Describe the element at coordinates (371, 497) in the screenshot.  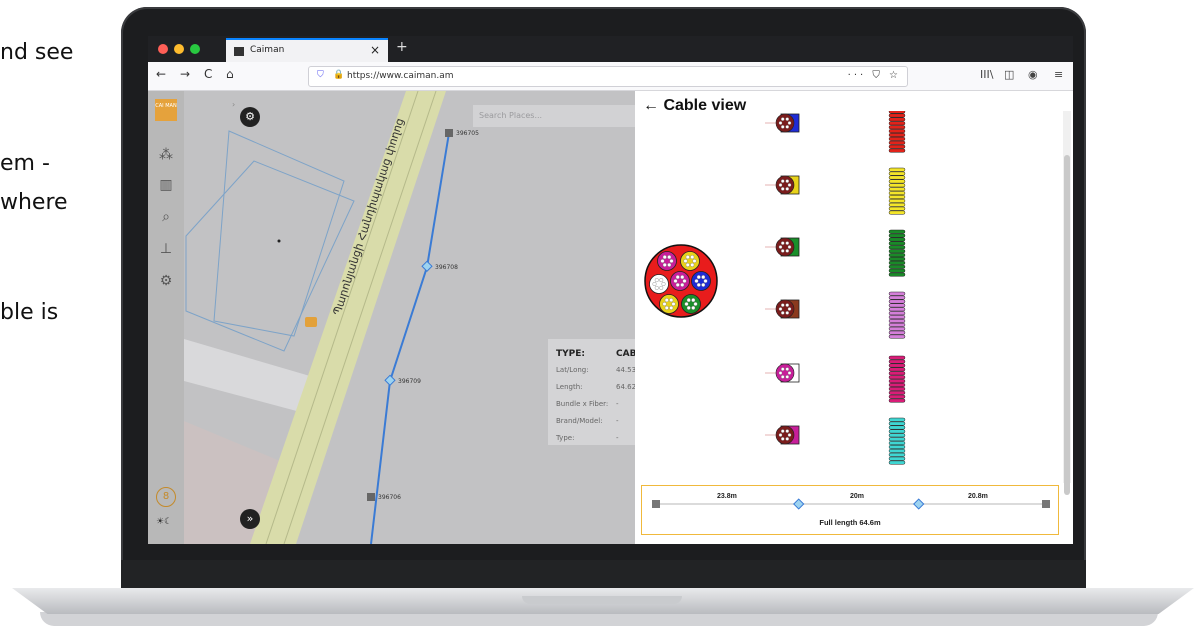
I see `node-396706-marker` at that location.